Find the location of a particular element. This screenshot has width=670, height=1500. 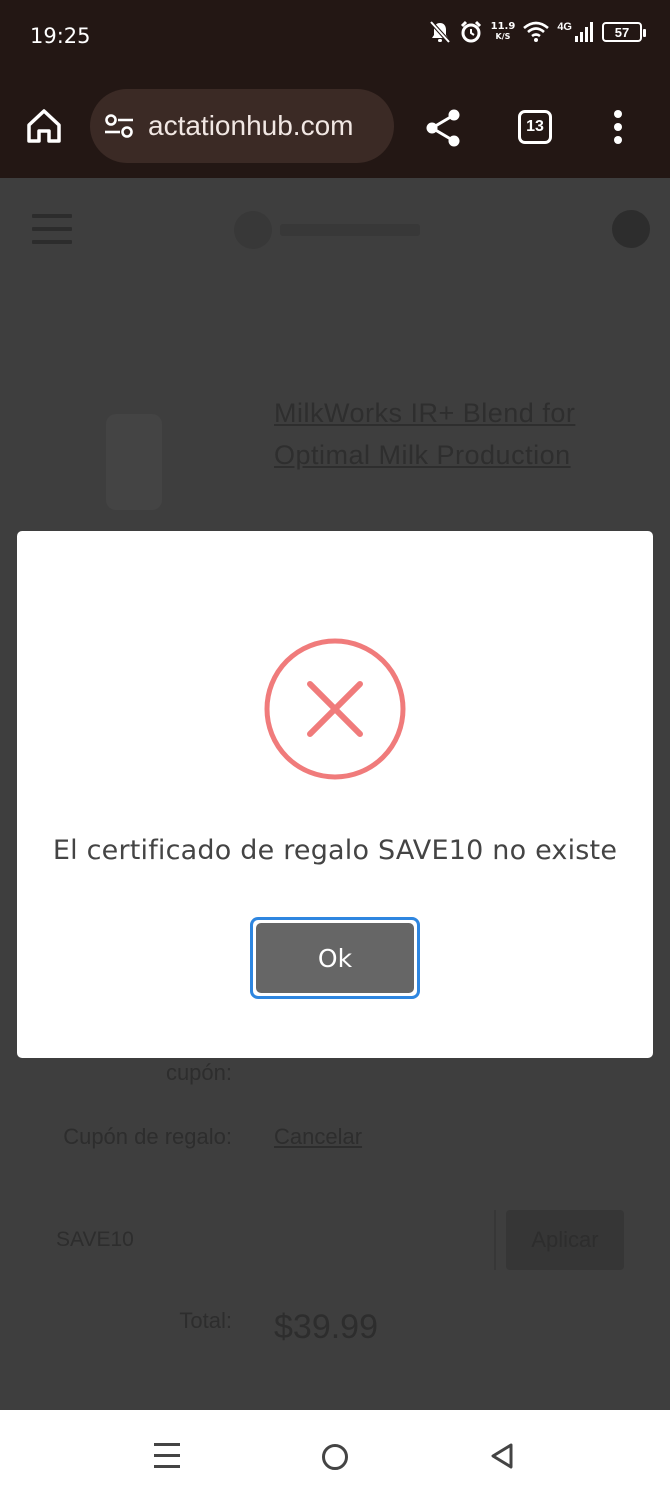

battery-level: 57 is located at coordinates (622, 32).